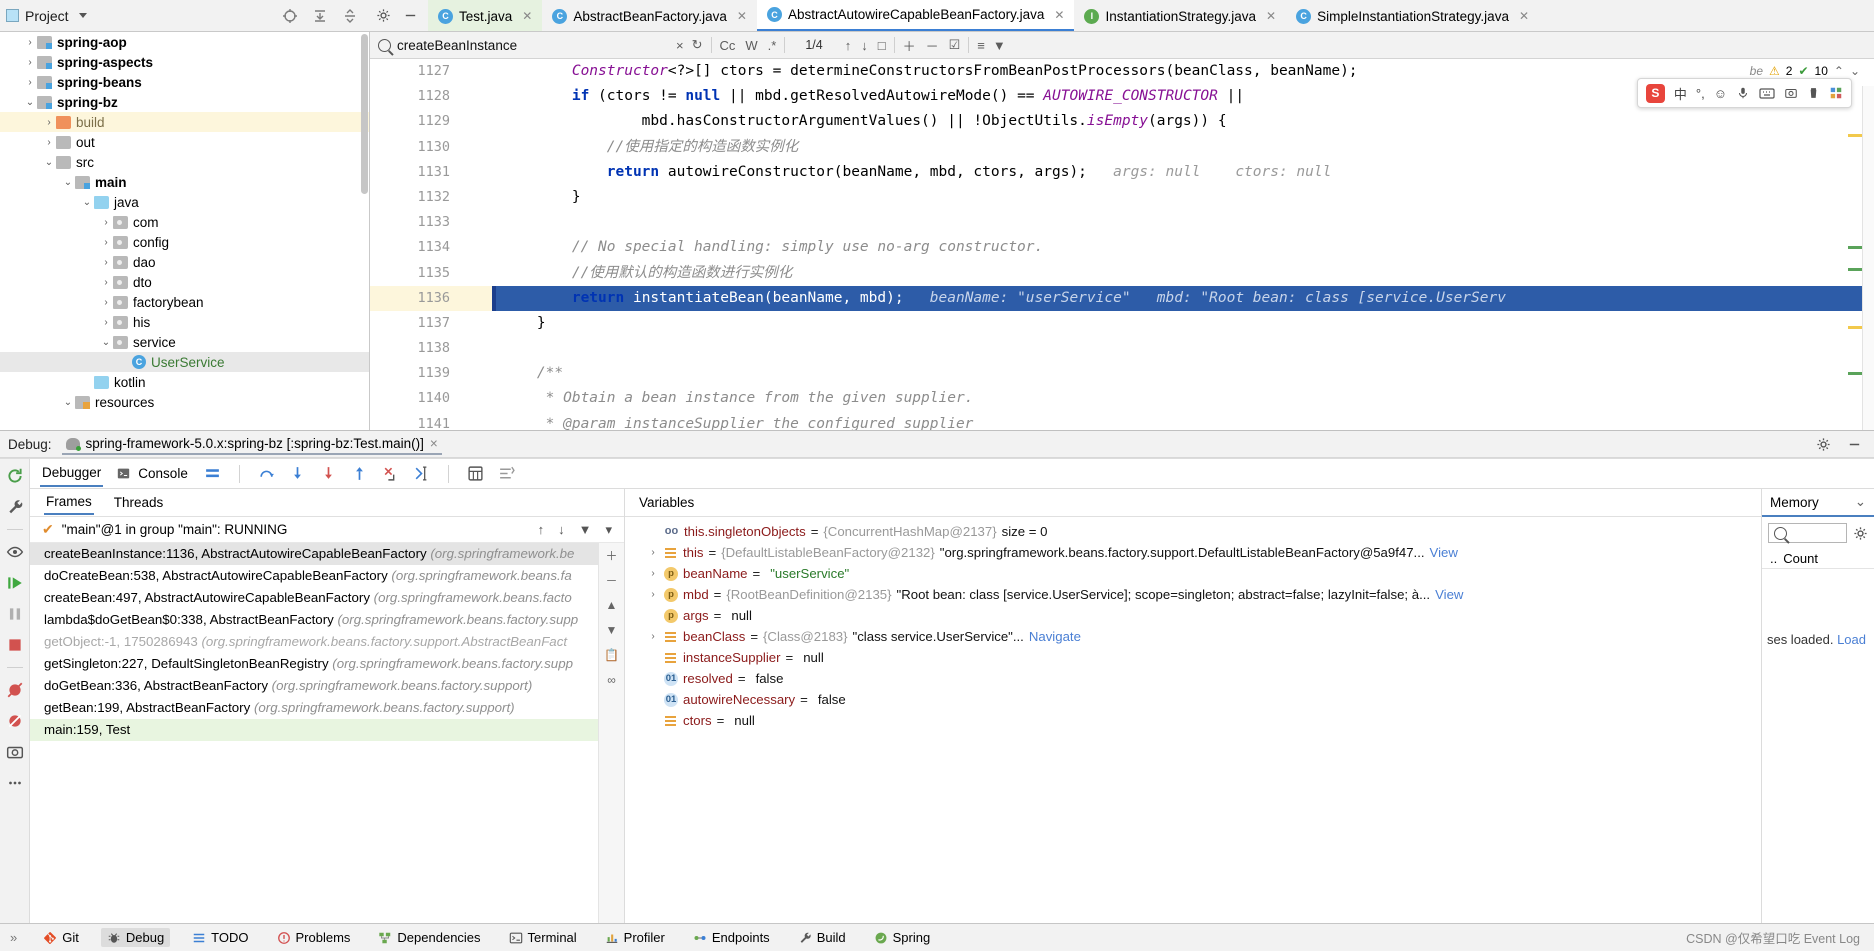 Image resolution: width=1874 pixels, height=951 pixels. I want to click on tree-item-spring-bz: ⌄ spring-bz, so click(184, 102).